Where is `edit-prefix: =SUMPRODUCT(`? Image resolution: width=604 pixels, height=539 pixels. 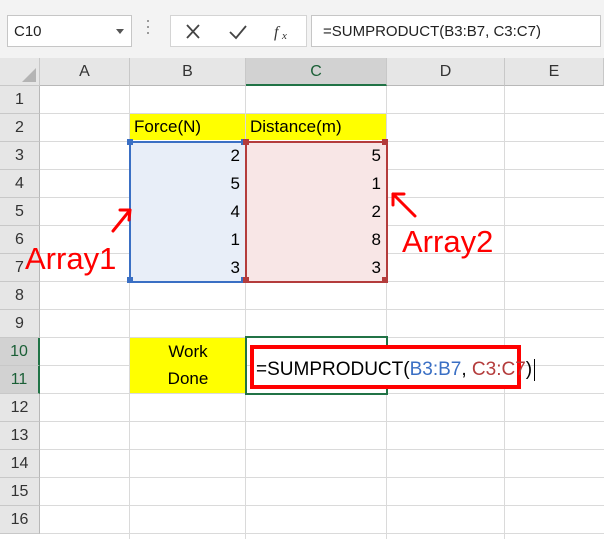
edit-prefix: =SUMPRODUCT( is located at coordinates (333, 369).